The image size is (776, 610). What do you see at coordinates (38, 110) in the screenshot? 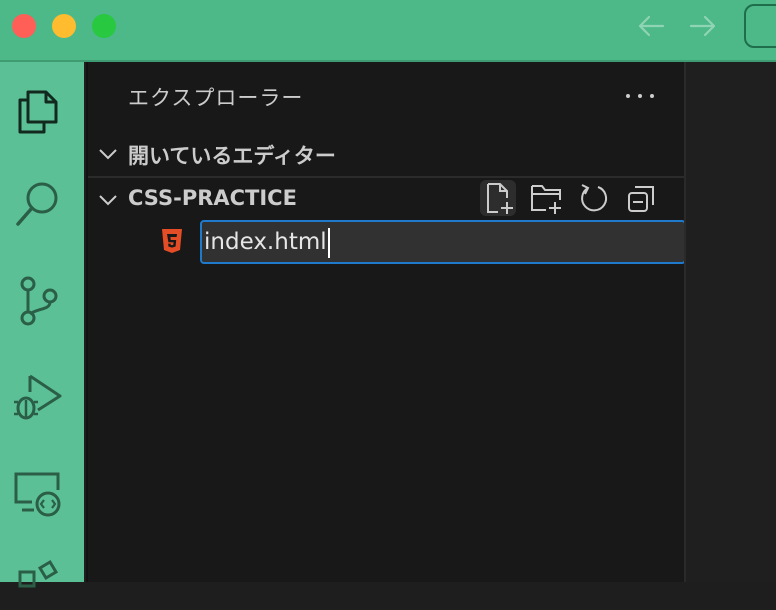
I see `files-icon` at bounding box center [38, 110].